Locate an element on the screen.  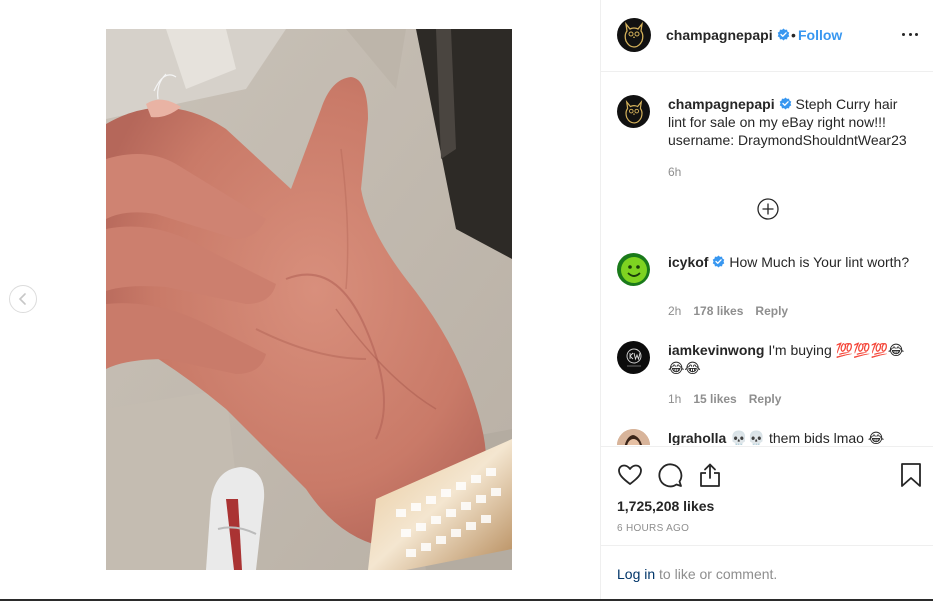
comment-body: icykof How Much is Your lint worth? is located at coordinates (793, 262).